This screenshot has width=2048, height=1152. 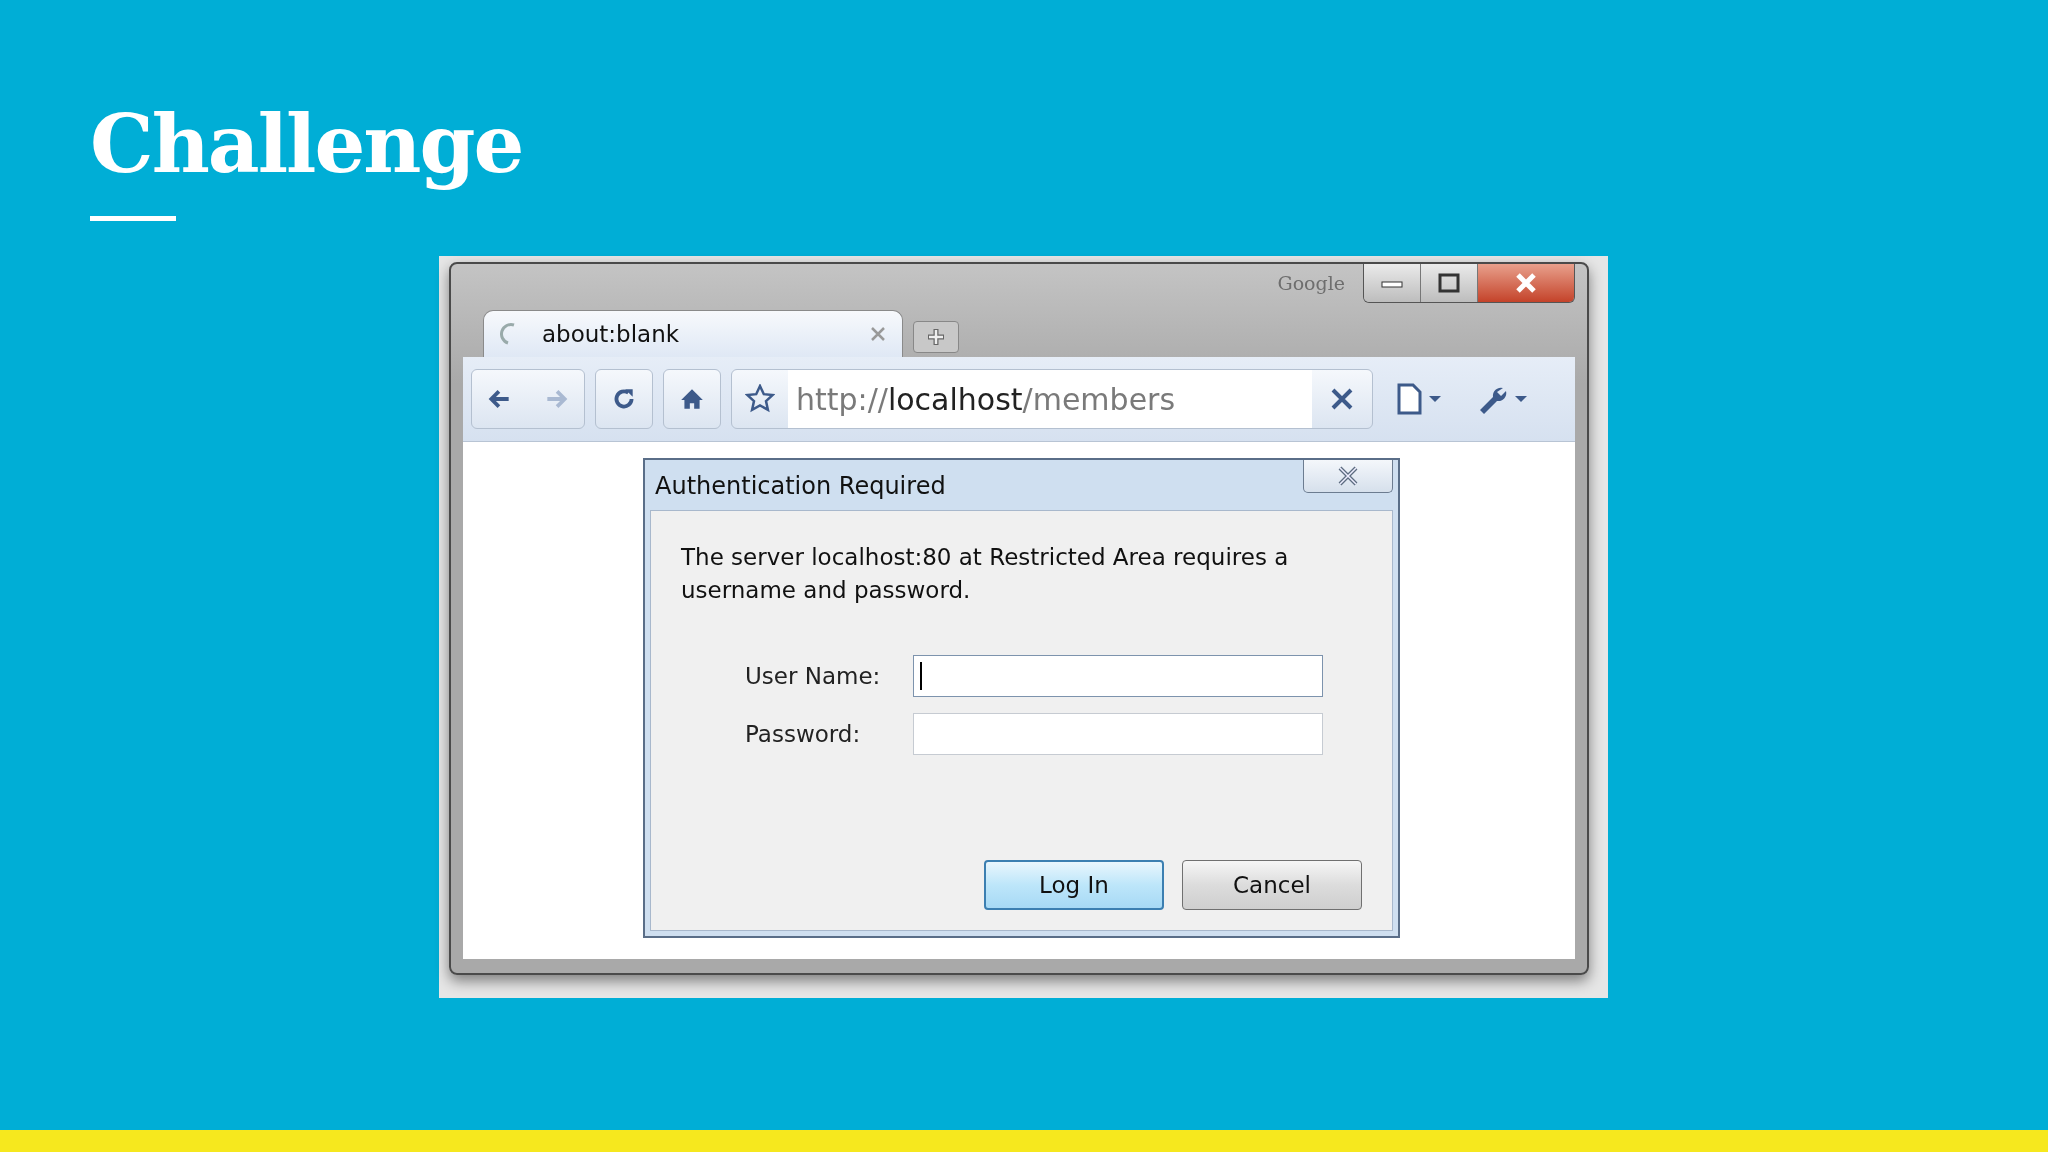 What do you see at coordinates (1419, 399) in the screenshot?
I see `page-menu-icon` at bounding box center [1419, 399].